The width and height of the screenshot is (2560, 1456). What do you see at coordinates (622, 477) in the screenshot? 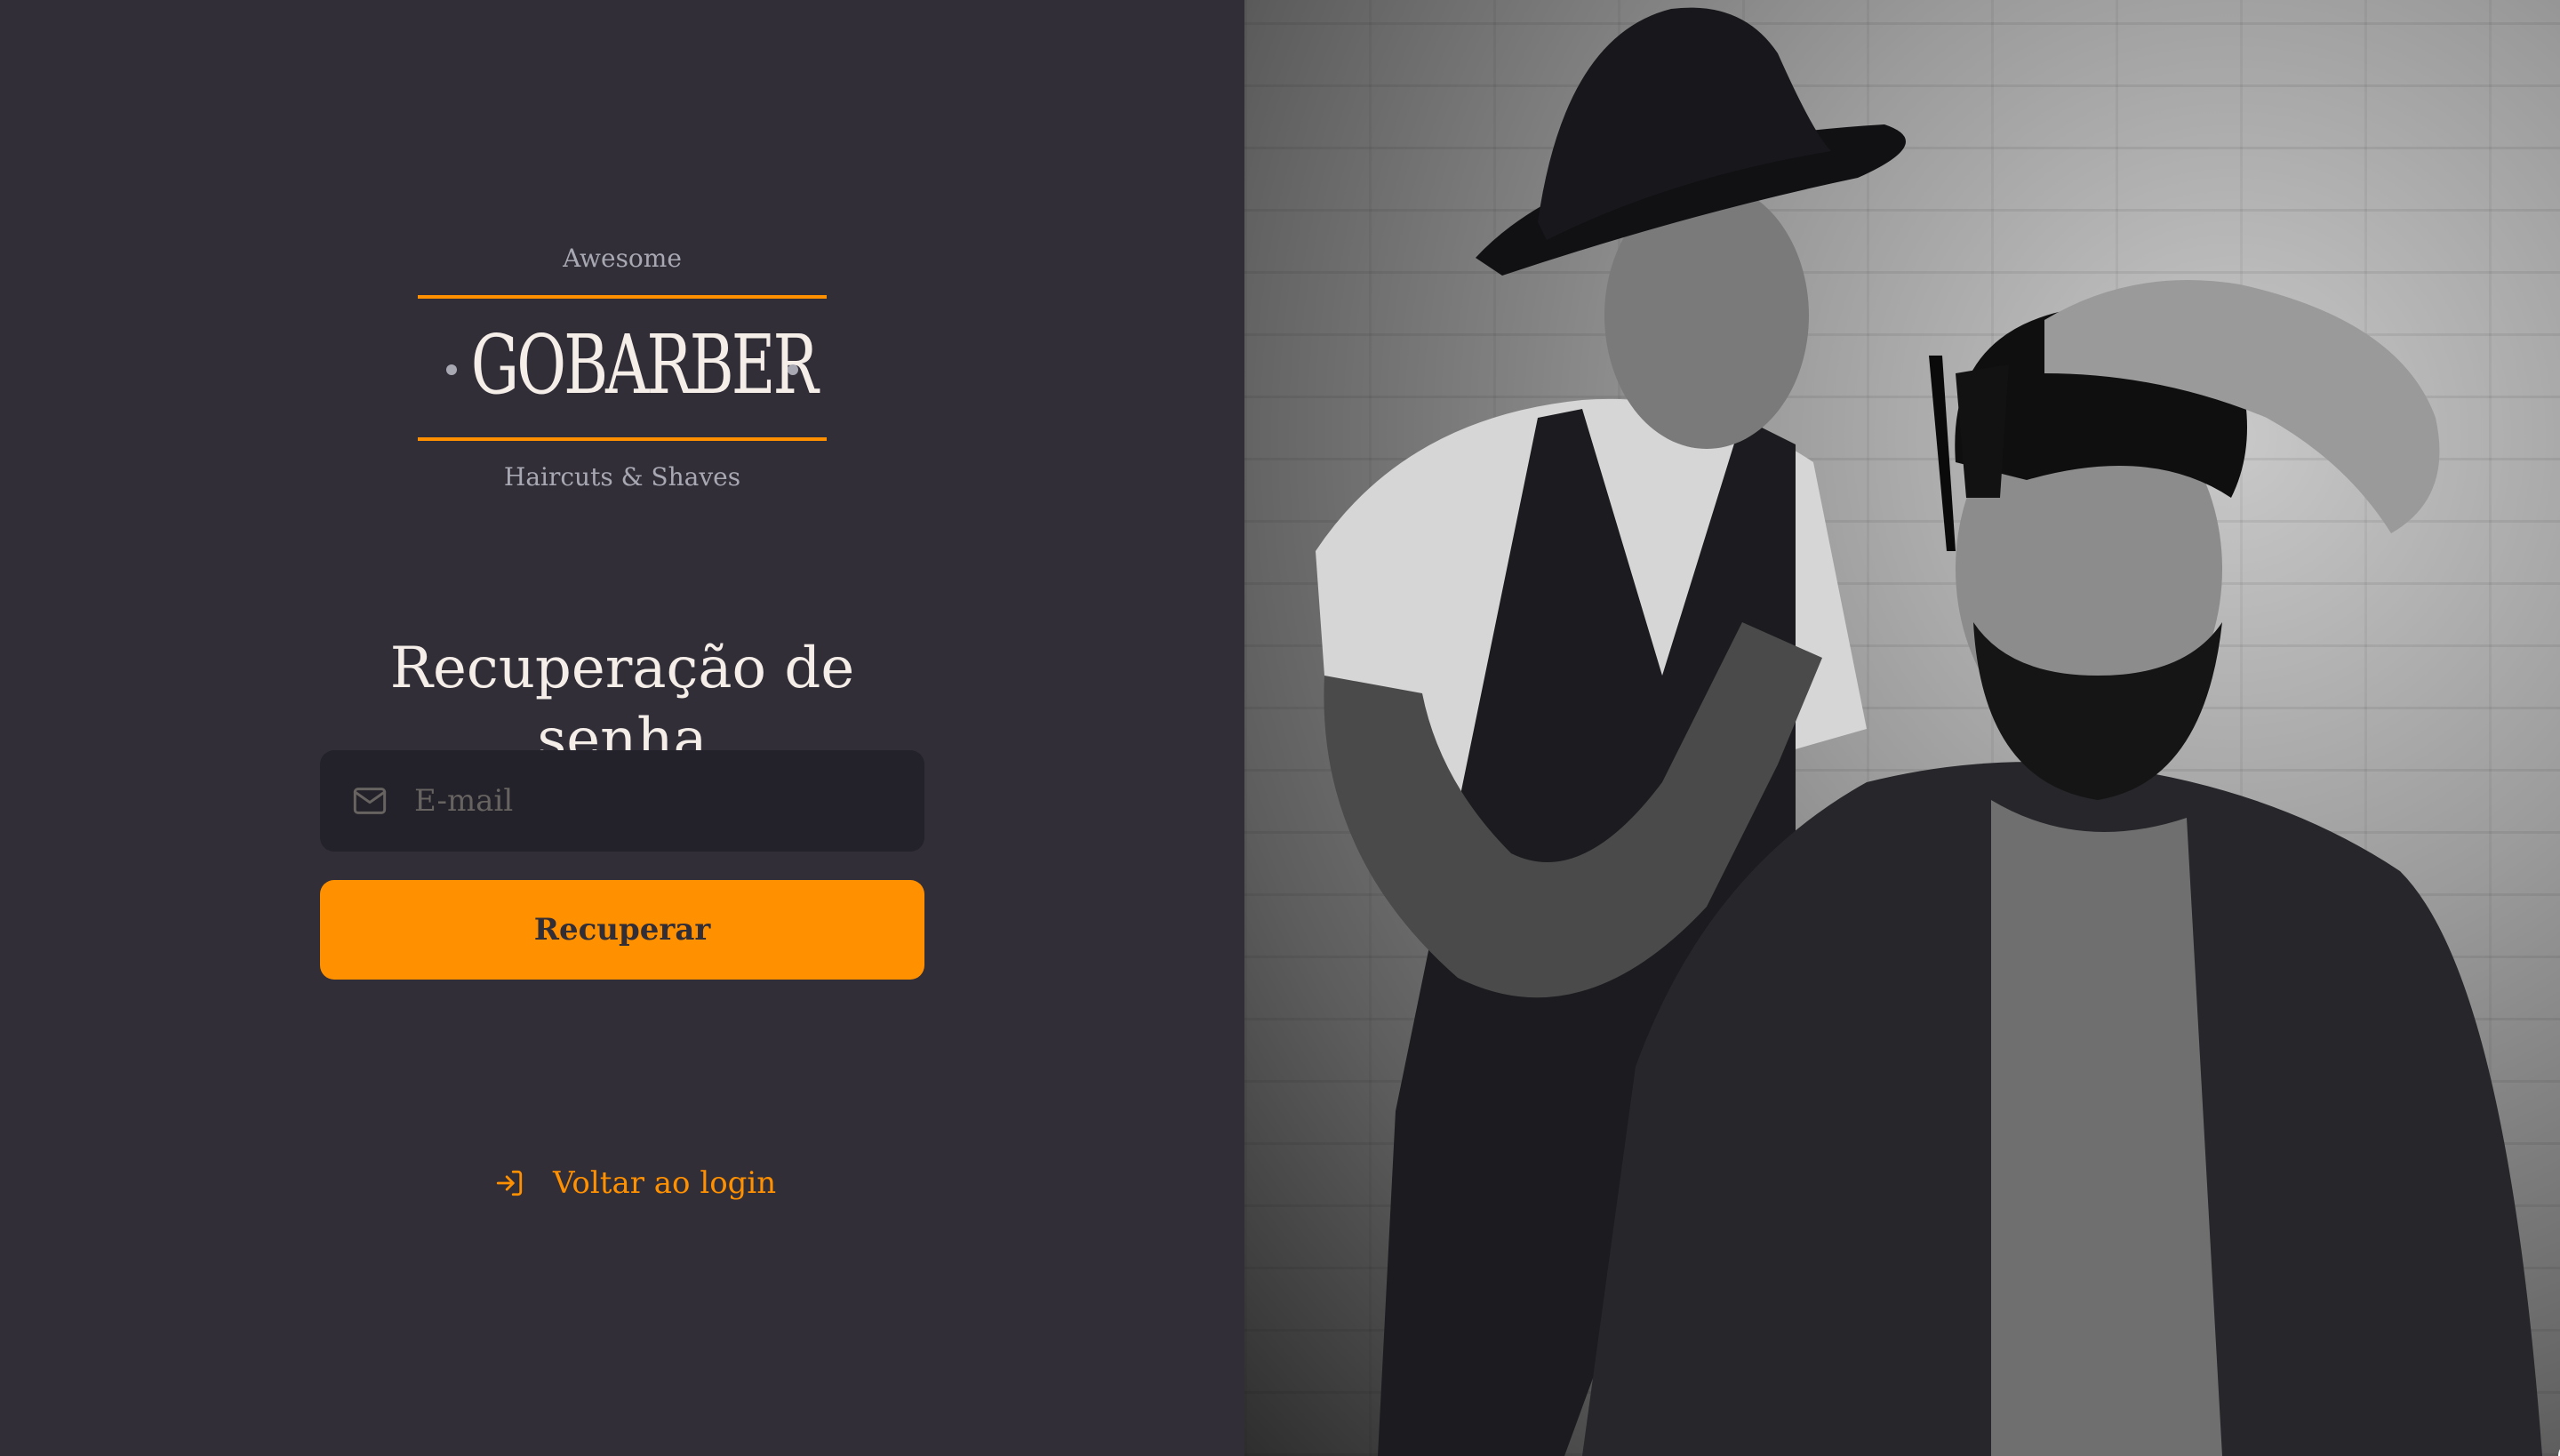
I see `logo-tagline-bottom: Haircuts & Shaves` at bounding box center [622, 477].